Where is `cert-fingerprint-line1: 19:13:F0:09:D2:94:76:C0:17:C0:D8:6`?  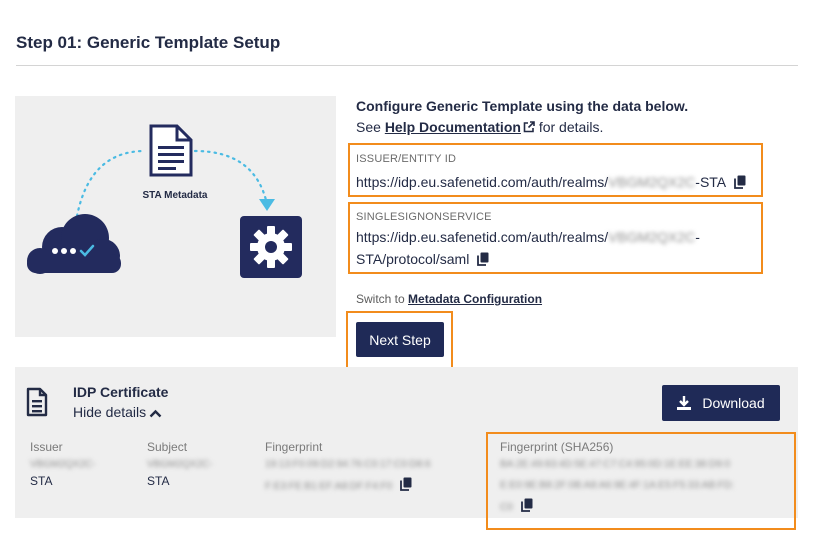
cert-fingerprint-line1: 19:13:F0:09:D2:94:76:C0:17:C0:D8:6 is located at coordinates (348, 464).